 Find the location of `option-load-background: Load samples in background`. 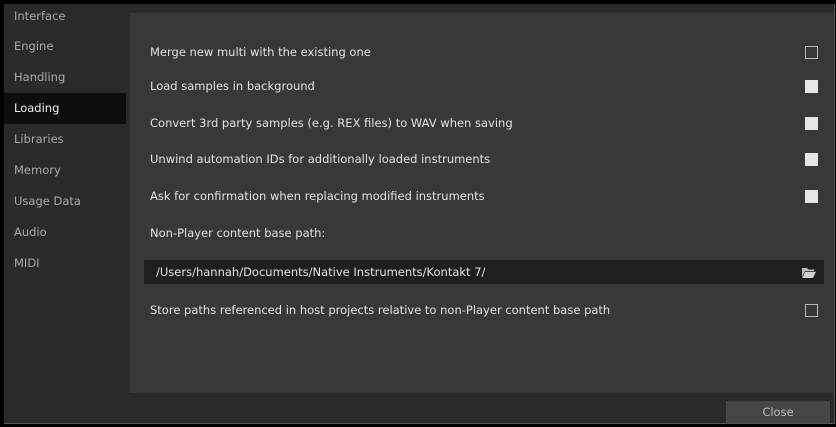

option-load-background: Load samples in background is located at coordinates (484, 86).